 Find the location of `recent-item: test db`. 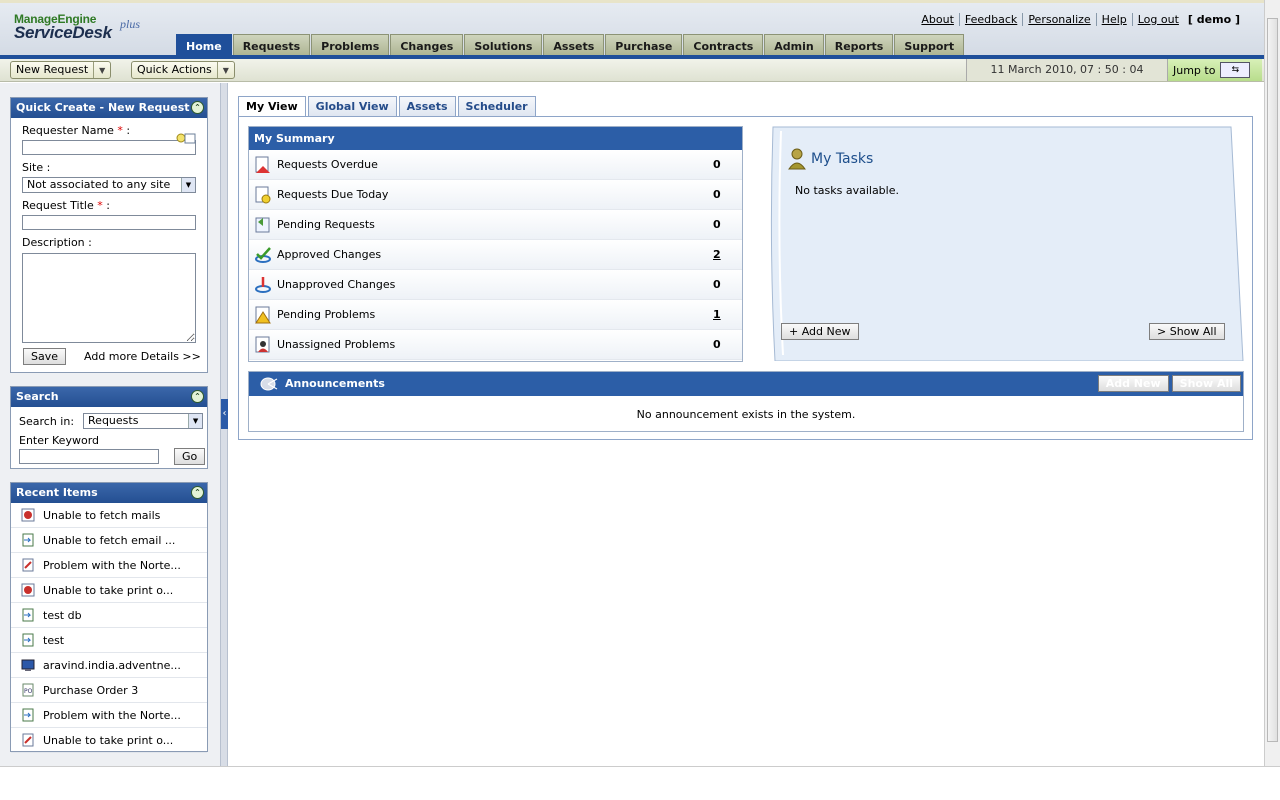

recent-item: test db is located at coordinates (109, 615).